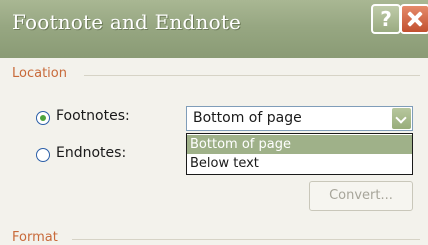 The image size is (428, 245). I want to click on endnotes-label: Endnotes:, so click(91, 153).